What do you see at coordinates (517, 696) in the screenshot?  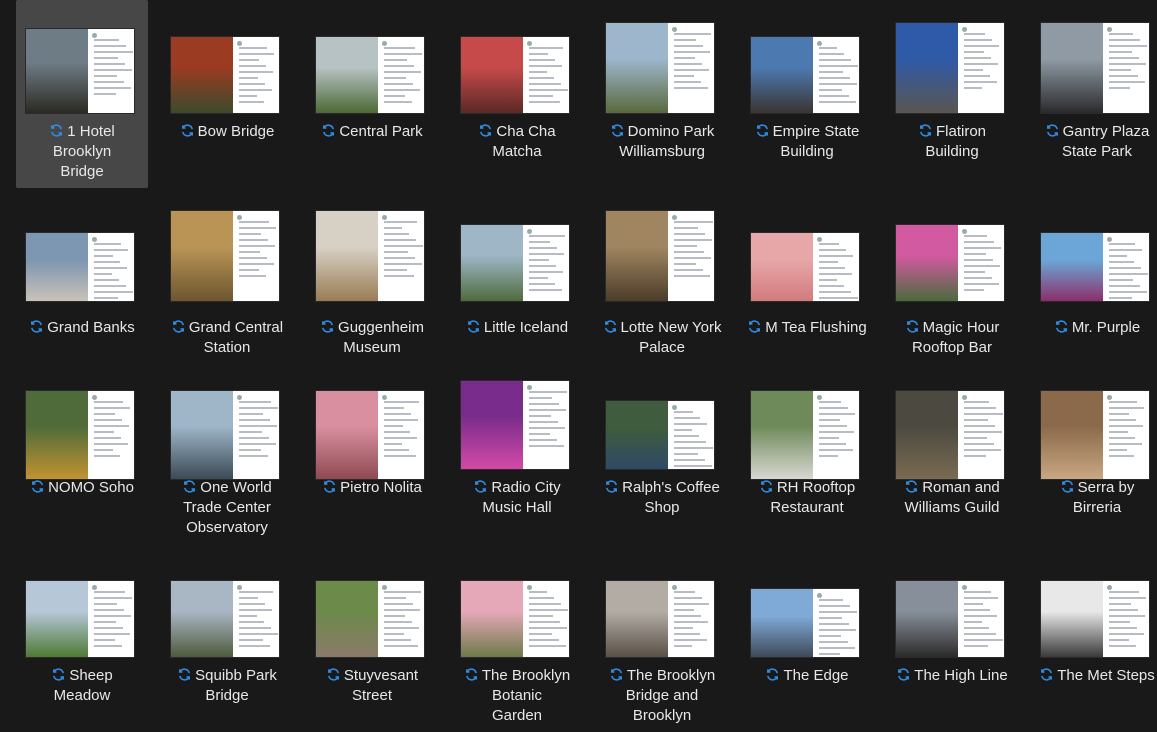 I see `file-label: The Brooklyn Botanic Garden` at bounding box center [517, 696].